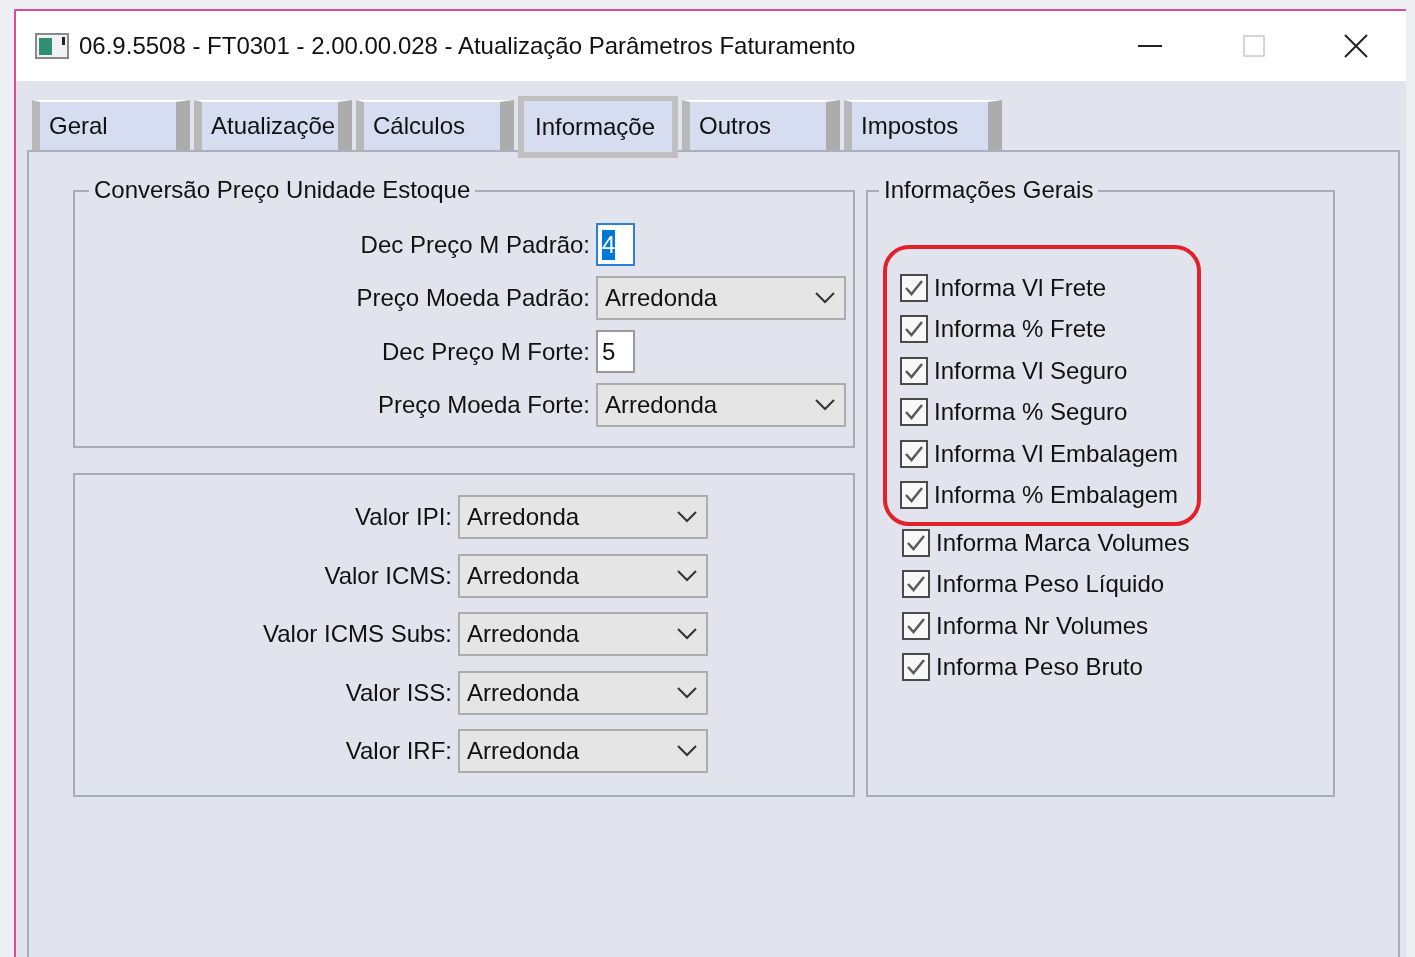 Image resolution: width=1415 pixels, height=957 pixels. Describe the element at coordinates (615, 244) in the screenshot. I see `number-field: 4` at that location.